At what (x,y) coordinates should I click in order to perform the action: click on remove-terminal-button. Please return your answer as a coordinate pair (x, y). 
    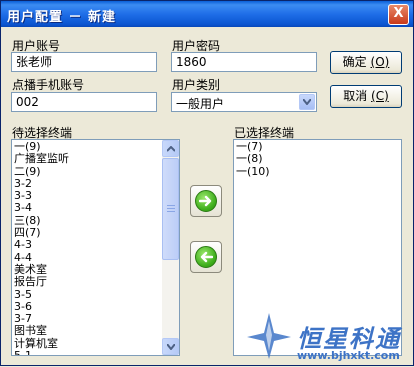
    Looking at the image, I should click on (206, 257).